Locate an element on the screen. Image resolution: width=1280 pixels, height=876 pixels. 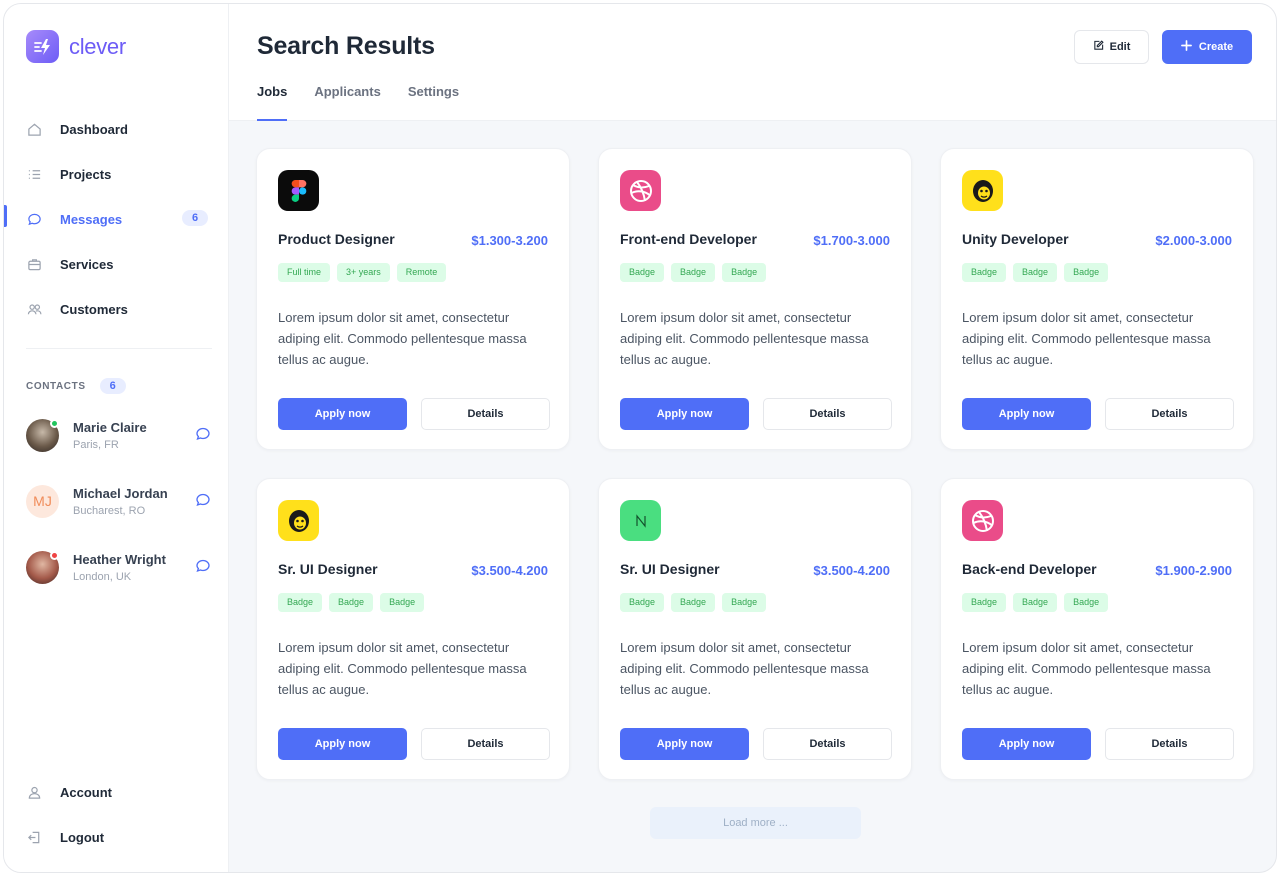
sidebar-item-label: Services is located at coordinates (87, 264).